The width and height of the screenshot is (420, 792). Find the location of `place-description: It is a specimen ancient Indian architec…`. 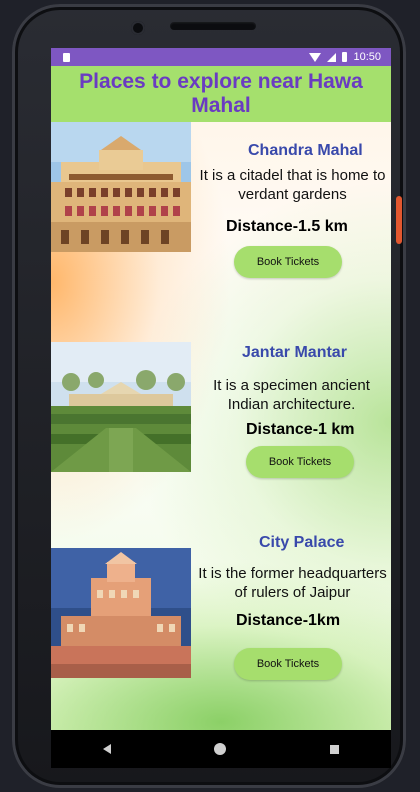

place-description: It is a specimen ancient Indian architec… is located at coordinates (291, 395).